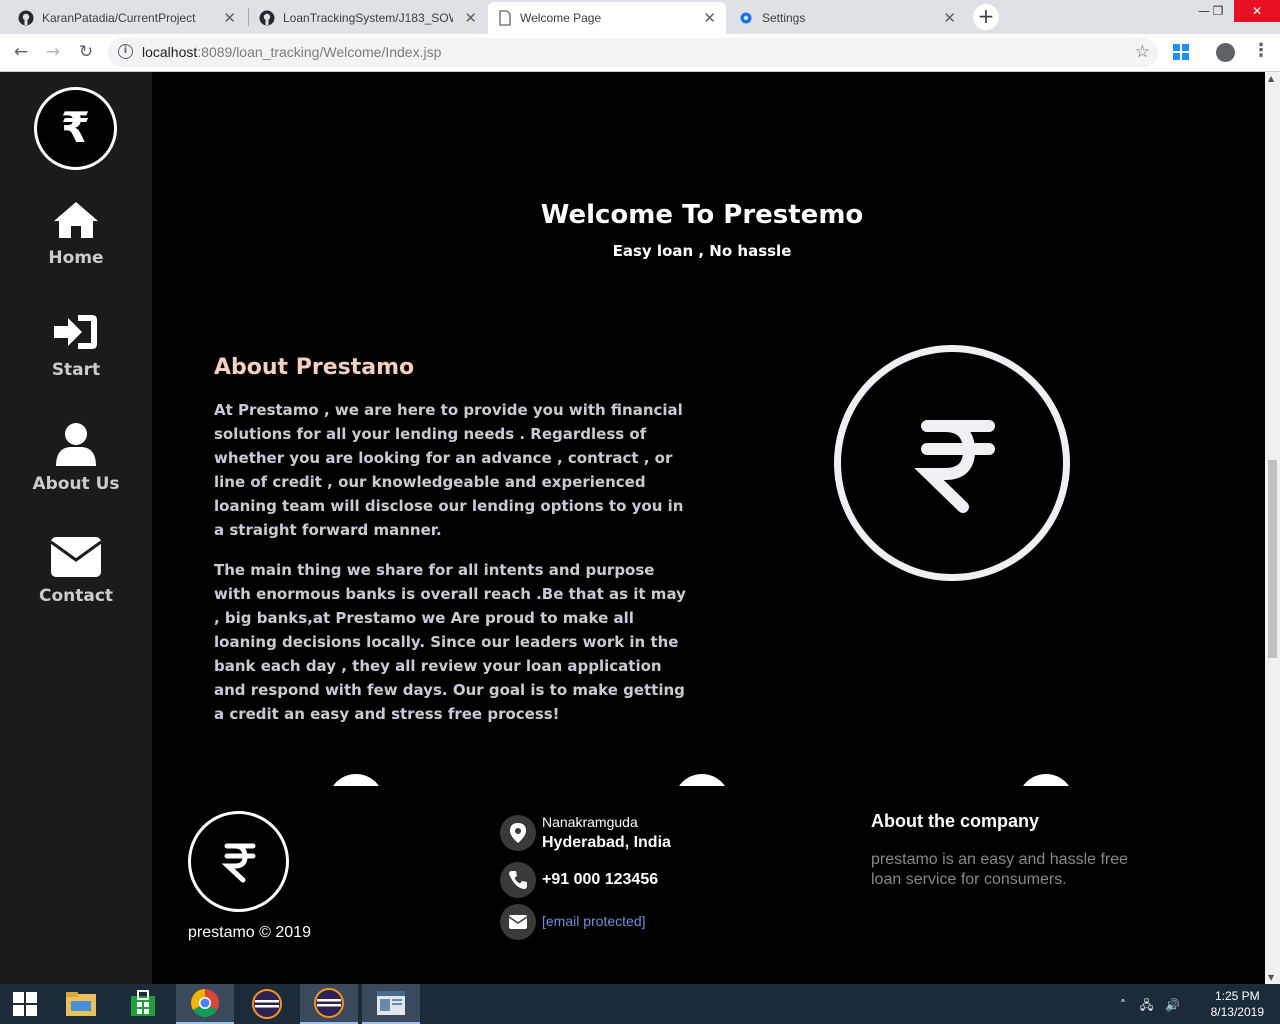  I want to click on address-line-2: Hyderabad, India, so click(606, 842).